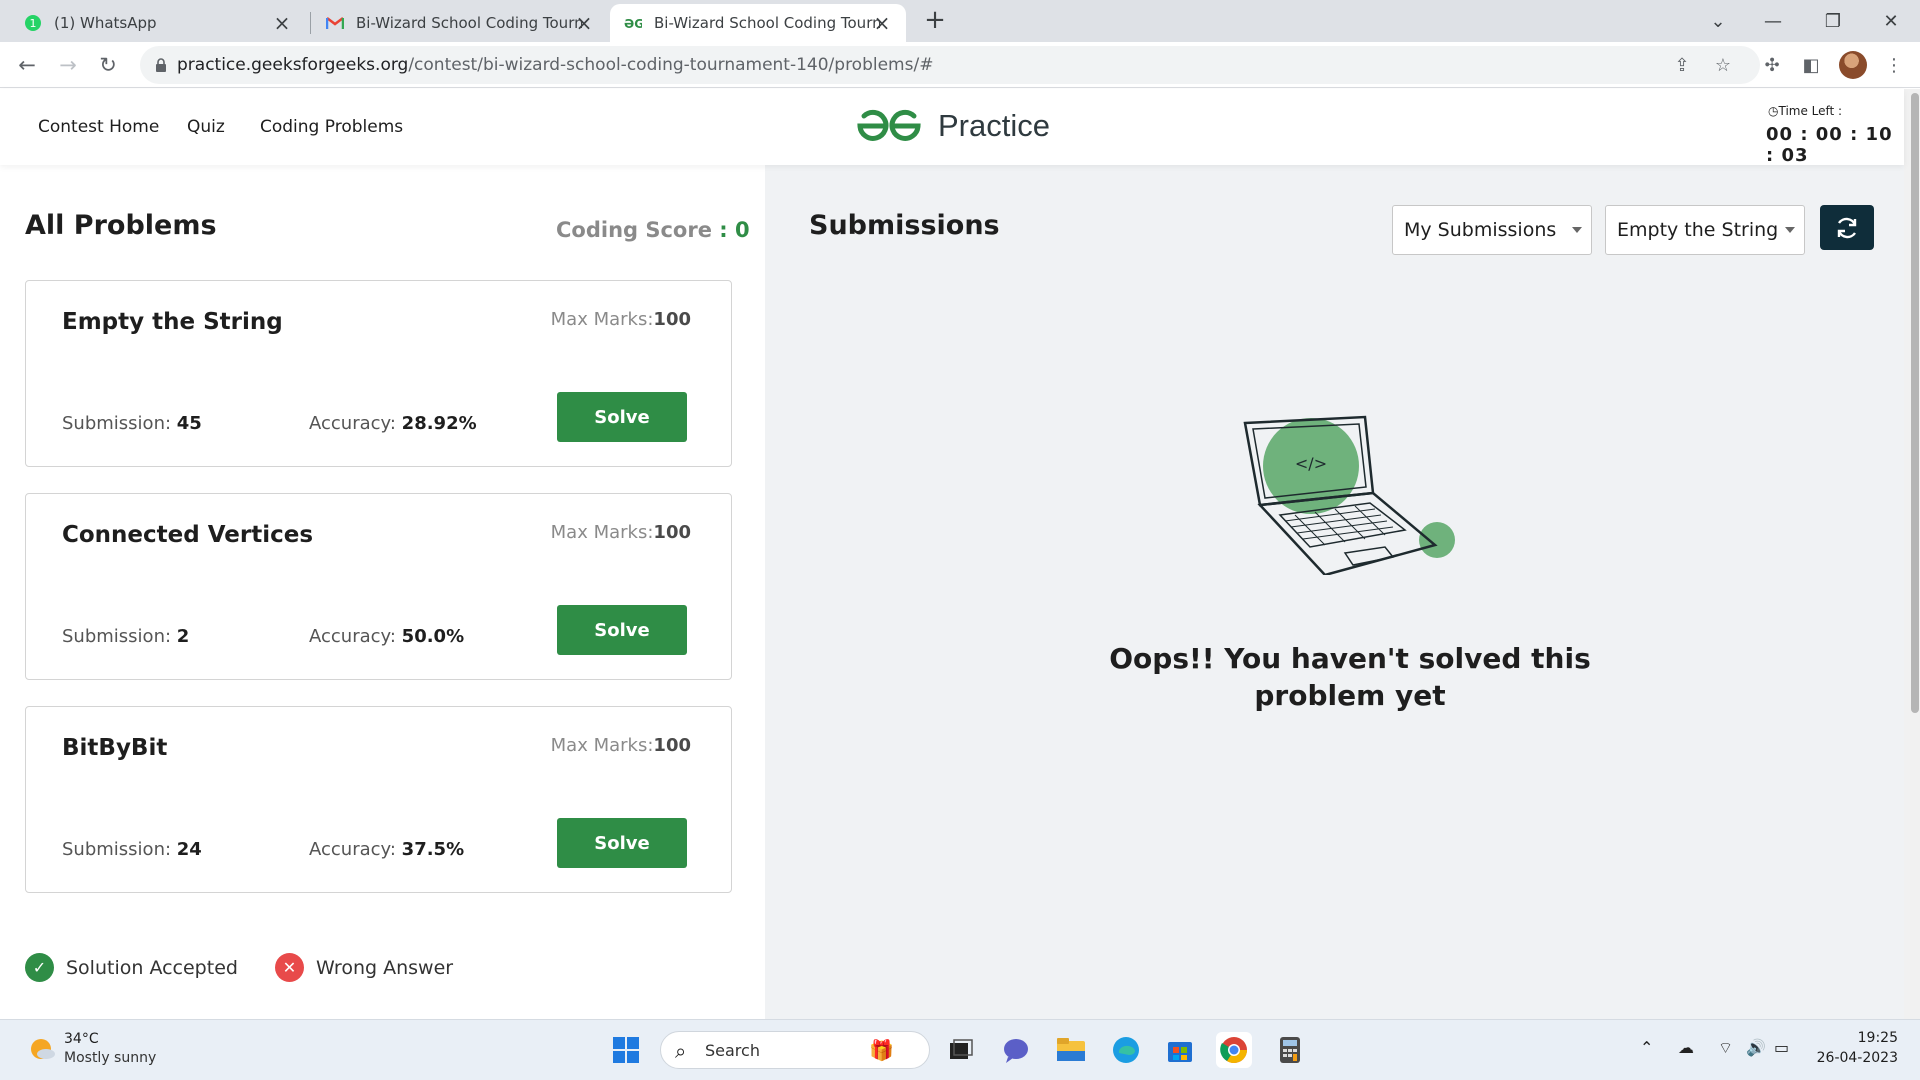 This screenshot has width=1920, height=1080. What do you see at coordinates (1915, 403) in the screenshot?
I see `page-scrollbar-thumb` at bounding box center [1915, 403].